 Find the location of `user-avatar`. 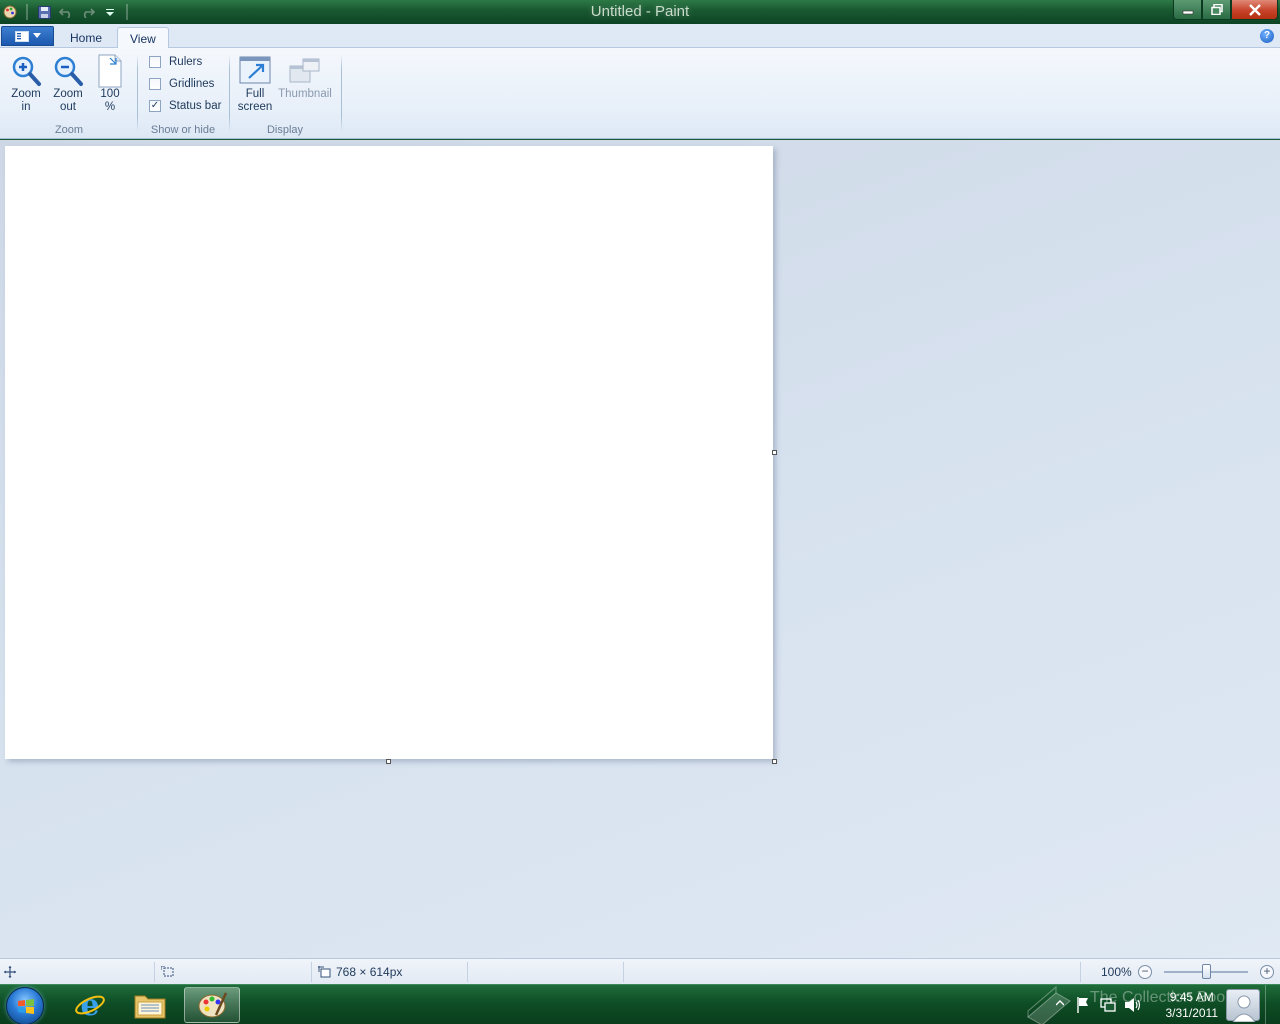

user-avatar is located at coordinates (1243, 1006).